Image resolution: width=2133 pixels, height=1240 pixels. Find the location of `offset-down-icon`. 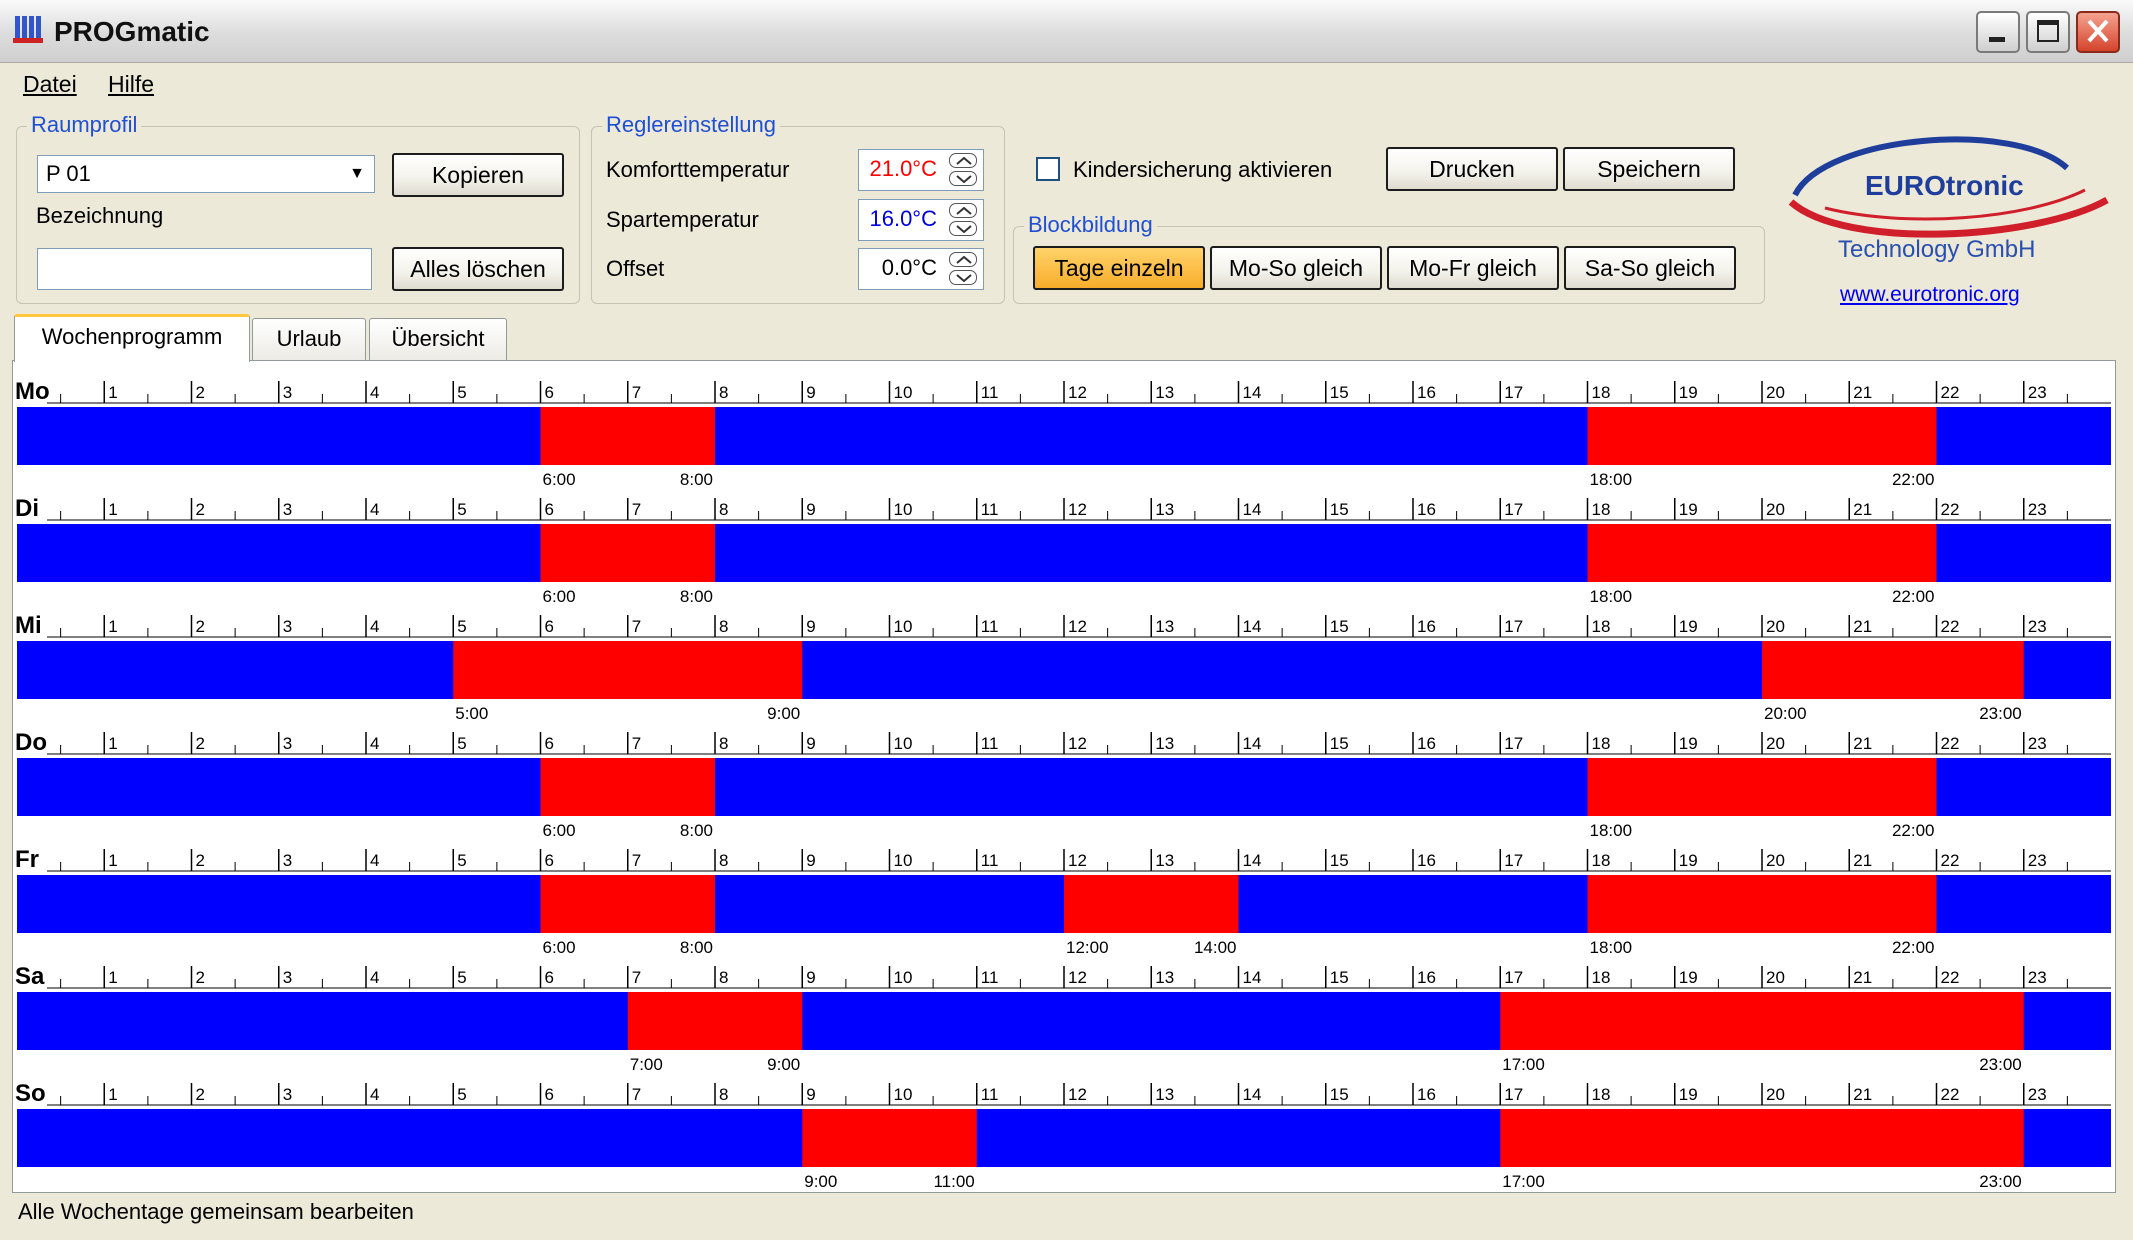

offset-down-icon is located at coordinates (963, 277).